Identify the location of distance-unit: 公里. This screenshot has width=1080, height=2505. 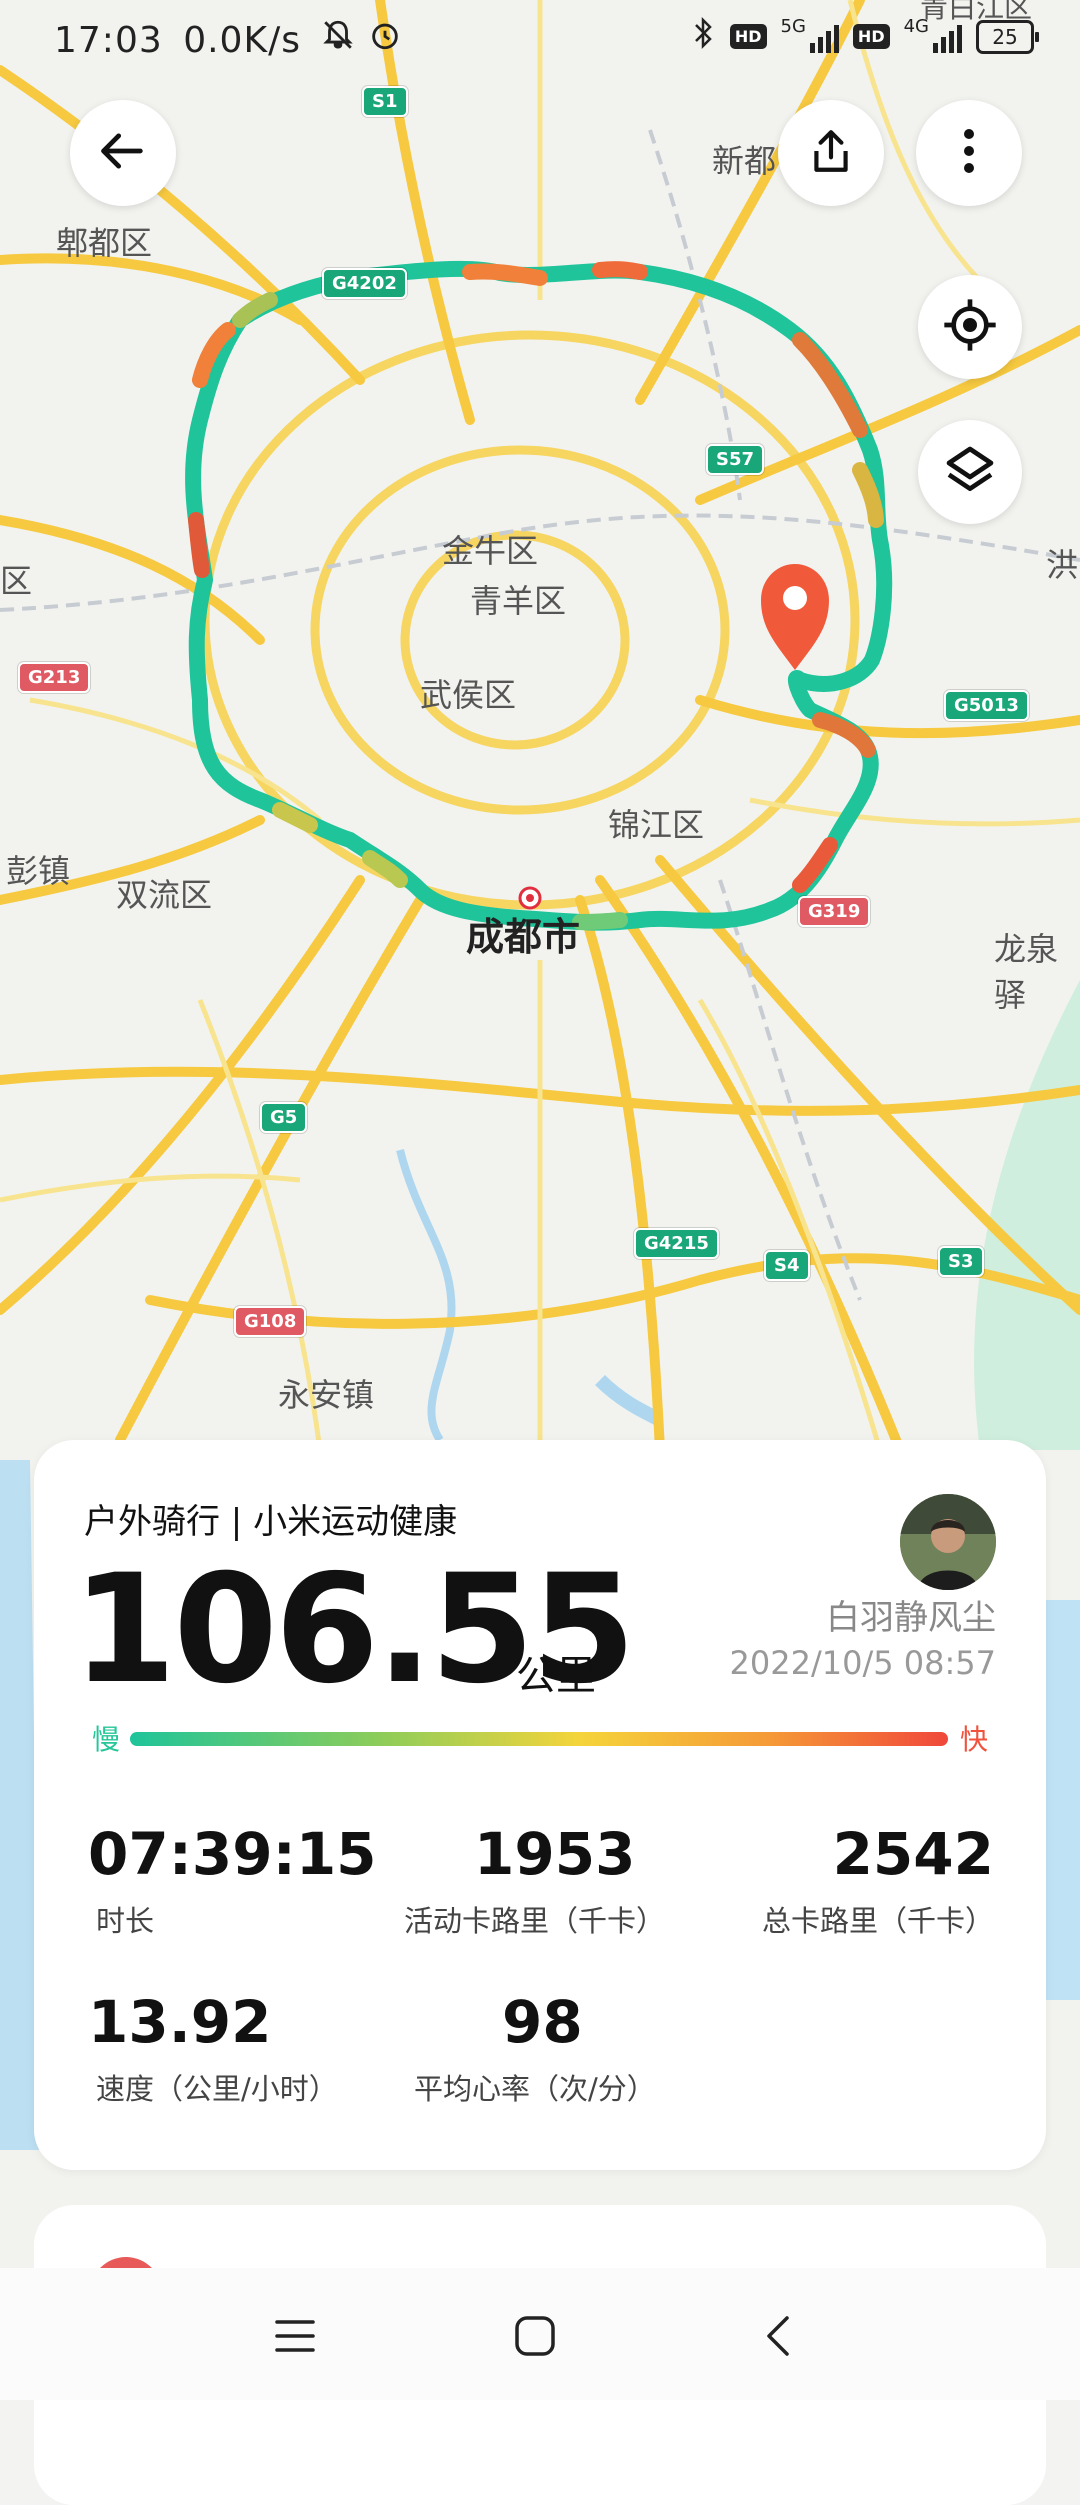
(556, 1676).